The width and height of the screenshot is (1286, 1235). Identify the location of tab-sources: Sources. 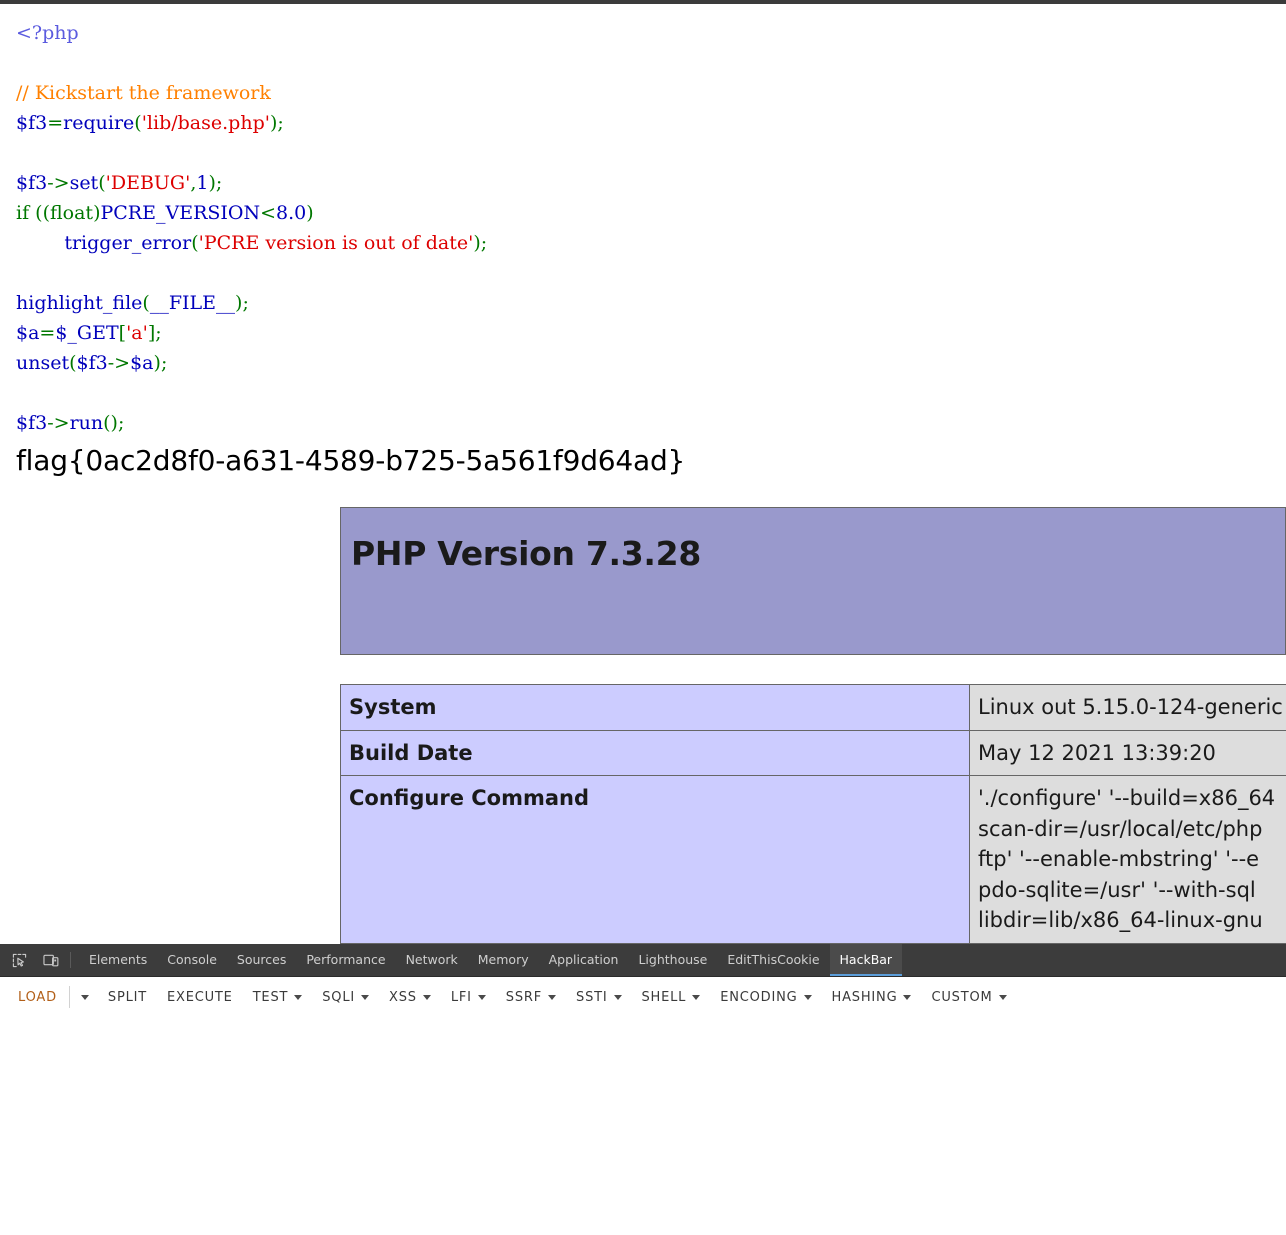
(261, 960).